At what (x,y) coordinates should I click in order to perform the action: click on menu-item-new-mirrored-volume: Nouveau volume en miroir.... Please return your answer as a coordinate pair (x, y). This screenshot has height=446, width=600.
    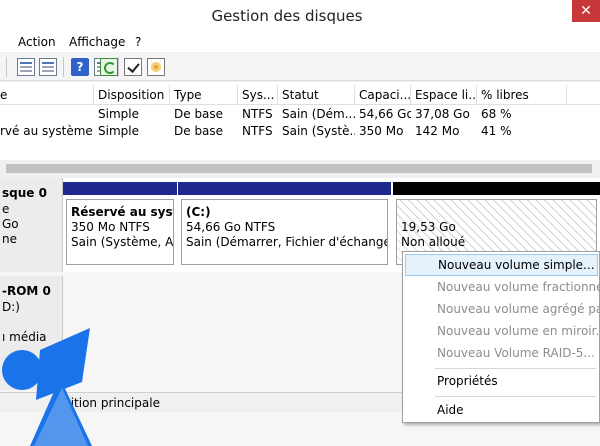
    Looking at the image, I should click on (518, 331).